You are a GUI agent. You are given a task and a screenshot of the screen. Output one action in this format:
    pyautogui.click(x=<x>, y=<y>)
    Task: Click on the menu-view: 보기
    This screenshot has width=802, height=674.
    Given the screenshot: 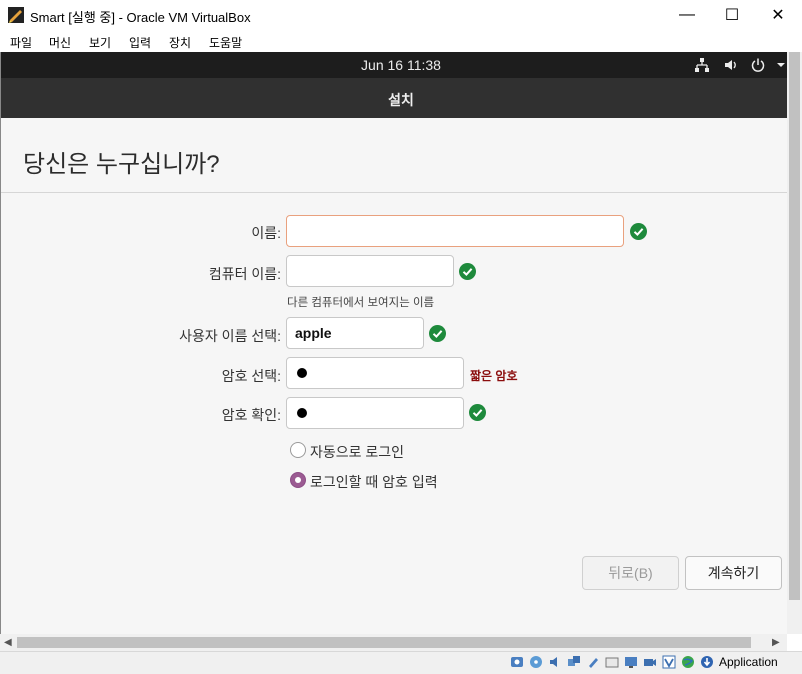 What is the action you would take?
    pyautogui.click(x=100, y=42)
    